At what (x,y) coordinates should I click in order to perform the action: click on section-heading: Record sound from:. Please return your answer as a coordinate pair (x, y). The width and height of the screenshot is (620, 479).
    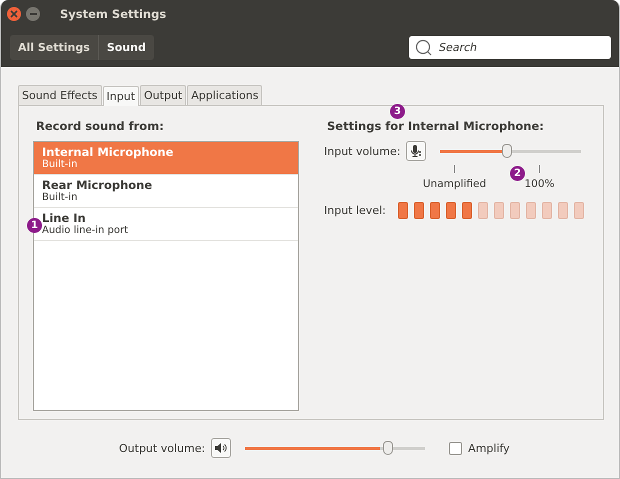
    Looking at the image, I should click on (100, 126).